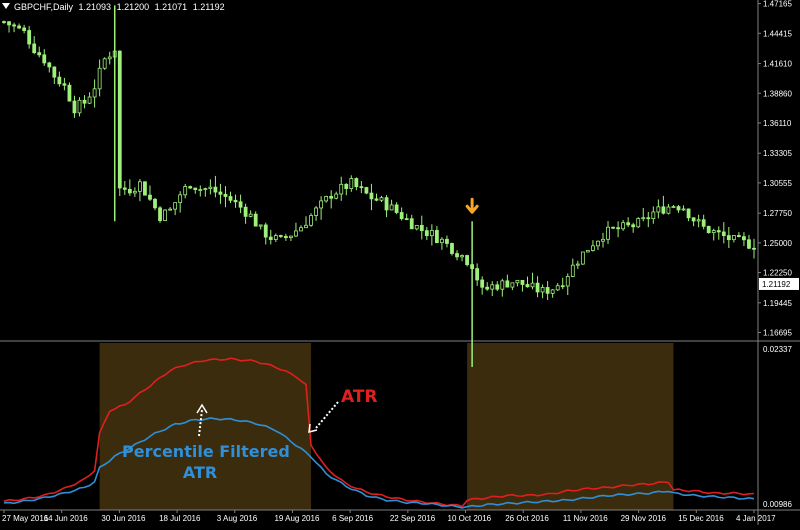 Image resolution: width=800 pixels, height=530 pixels. Describe the element at coordinates (585, 518) in the screenshot. I see `time-tick-label-10: 11 Nov 2016` at that location.